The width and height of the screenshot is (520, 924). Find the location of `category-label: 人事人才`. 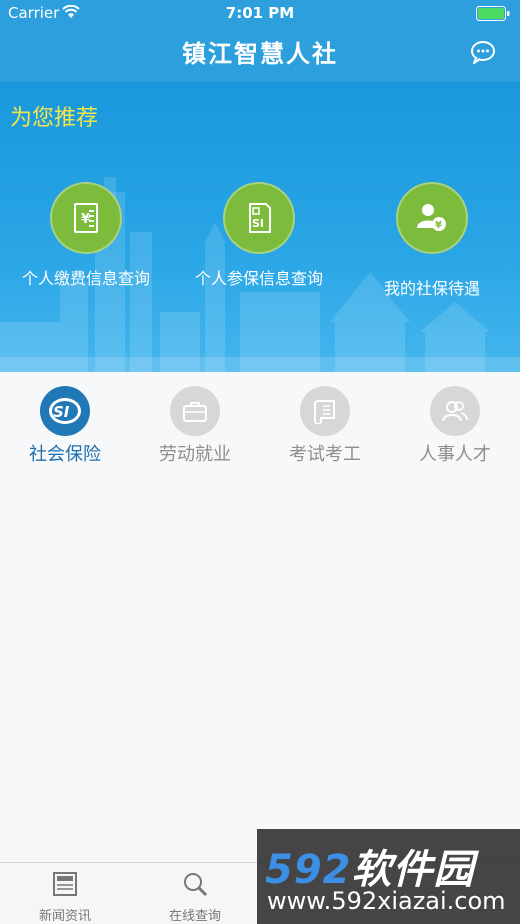

category-label: 人事人才 is located at coordinates (455, 454).